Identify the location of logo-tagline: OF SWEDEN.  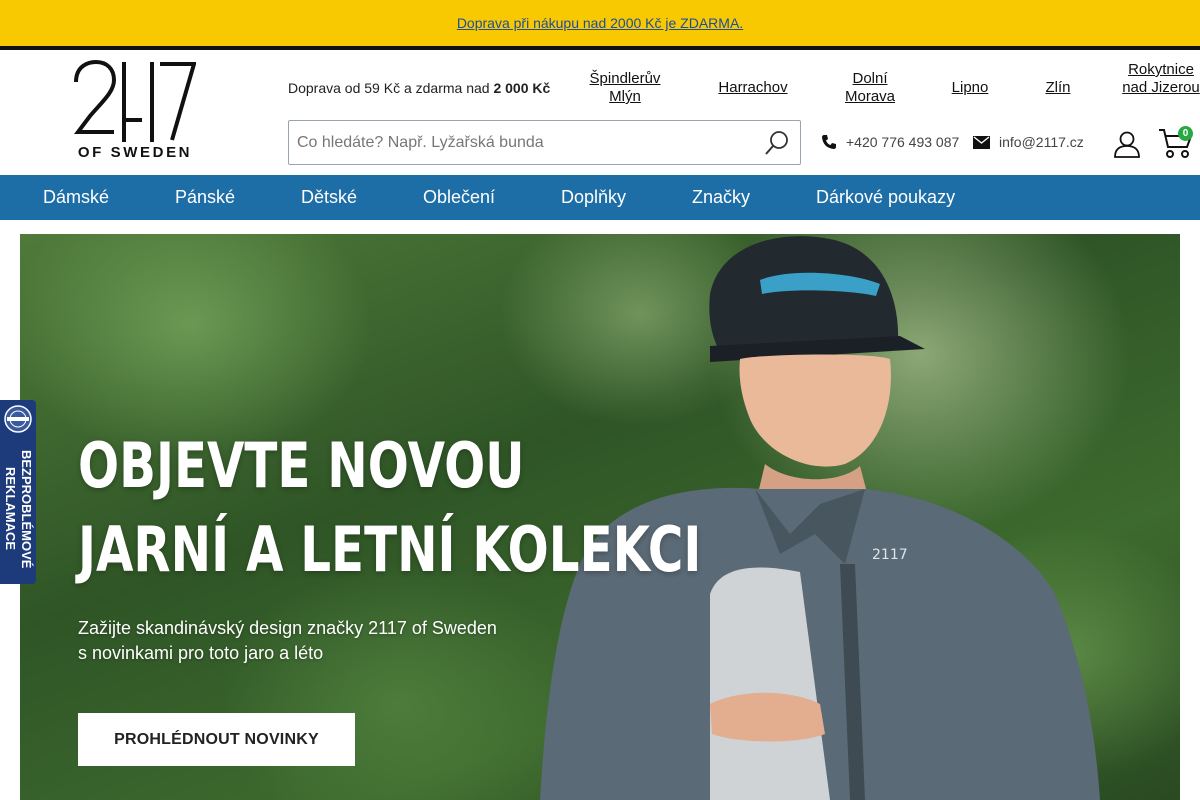
(135, 152).